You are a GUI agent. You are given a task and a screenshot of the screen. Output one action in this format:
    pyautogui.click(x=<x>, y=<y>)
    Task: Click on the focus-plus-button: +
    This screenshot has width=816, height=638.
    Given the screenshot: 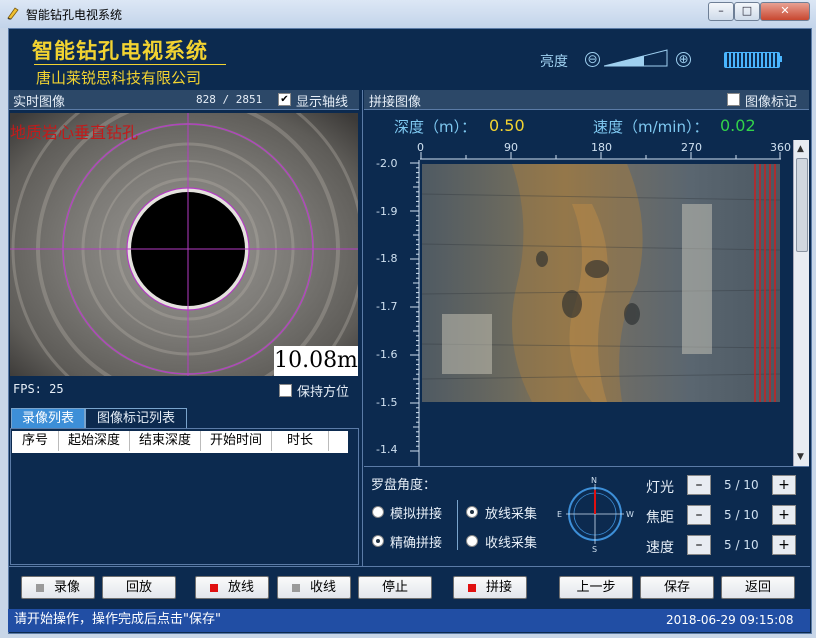 What is the action you would take?
    pyautogui.click(x=784, y=515)
    